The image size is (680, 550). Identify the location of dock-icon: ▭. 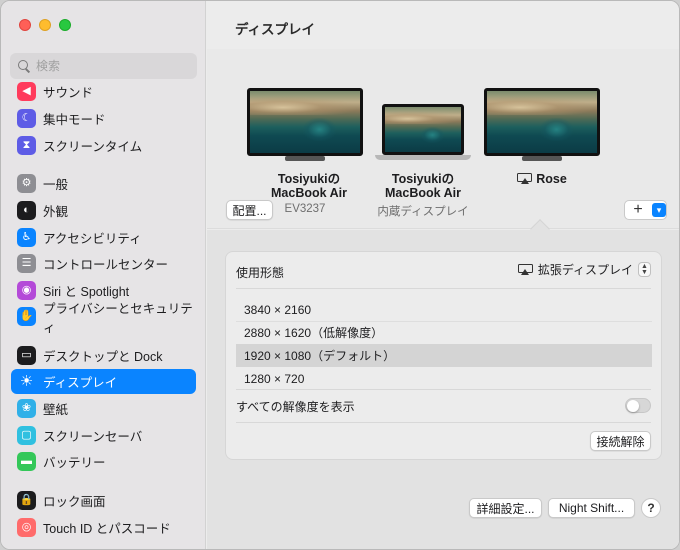
(26, 355).